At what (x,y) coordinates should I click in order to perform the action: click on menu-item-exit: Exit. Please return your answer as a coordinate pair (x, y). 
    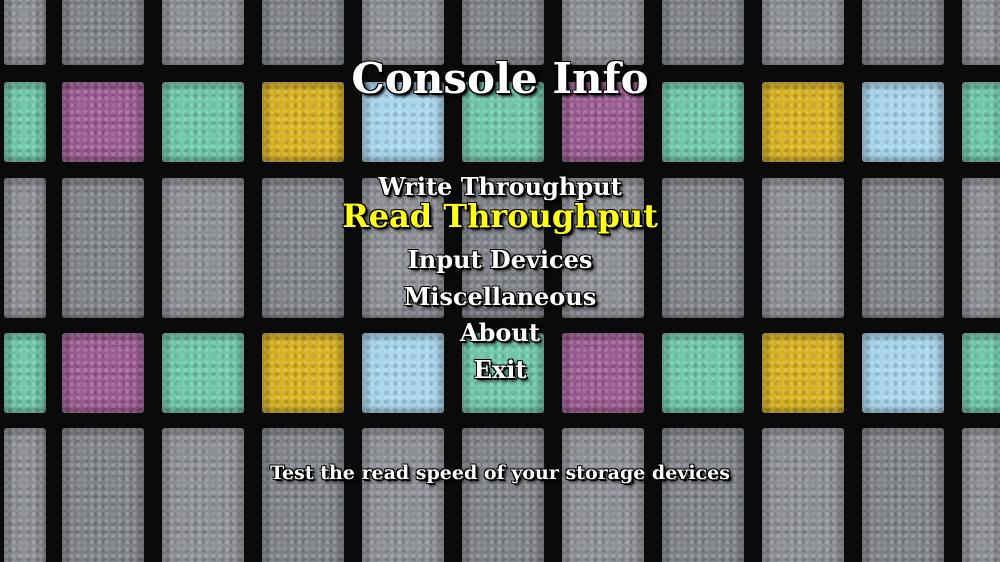
    Looking at the image, I should click on (500, 369).